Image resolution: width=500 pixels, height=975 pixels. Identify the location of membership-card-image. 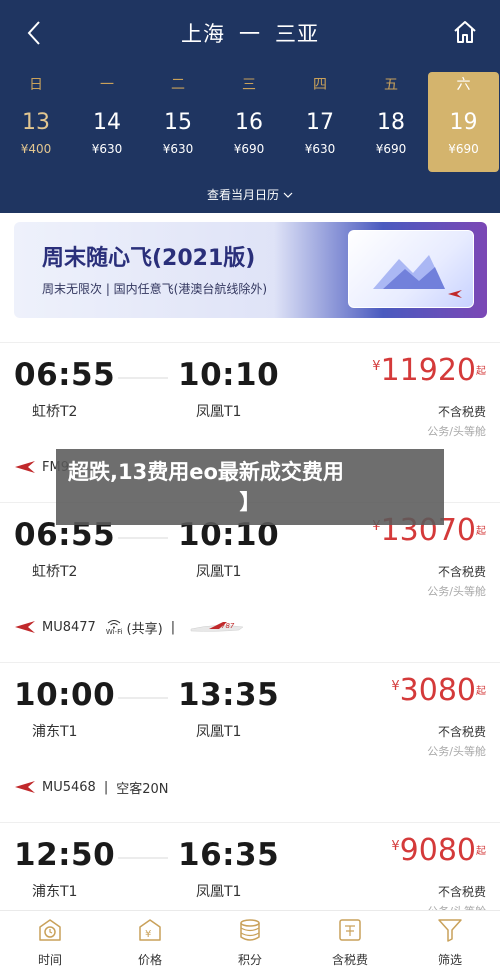
(411, 269).